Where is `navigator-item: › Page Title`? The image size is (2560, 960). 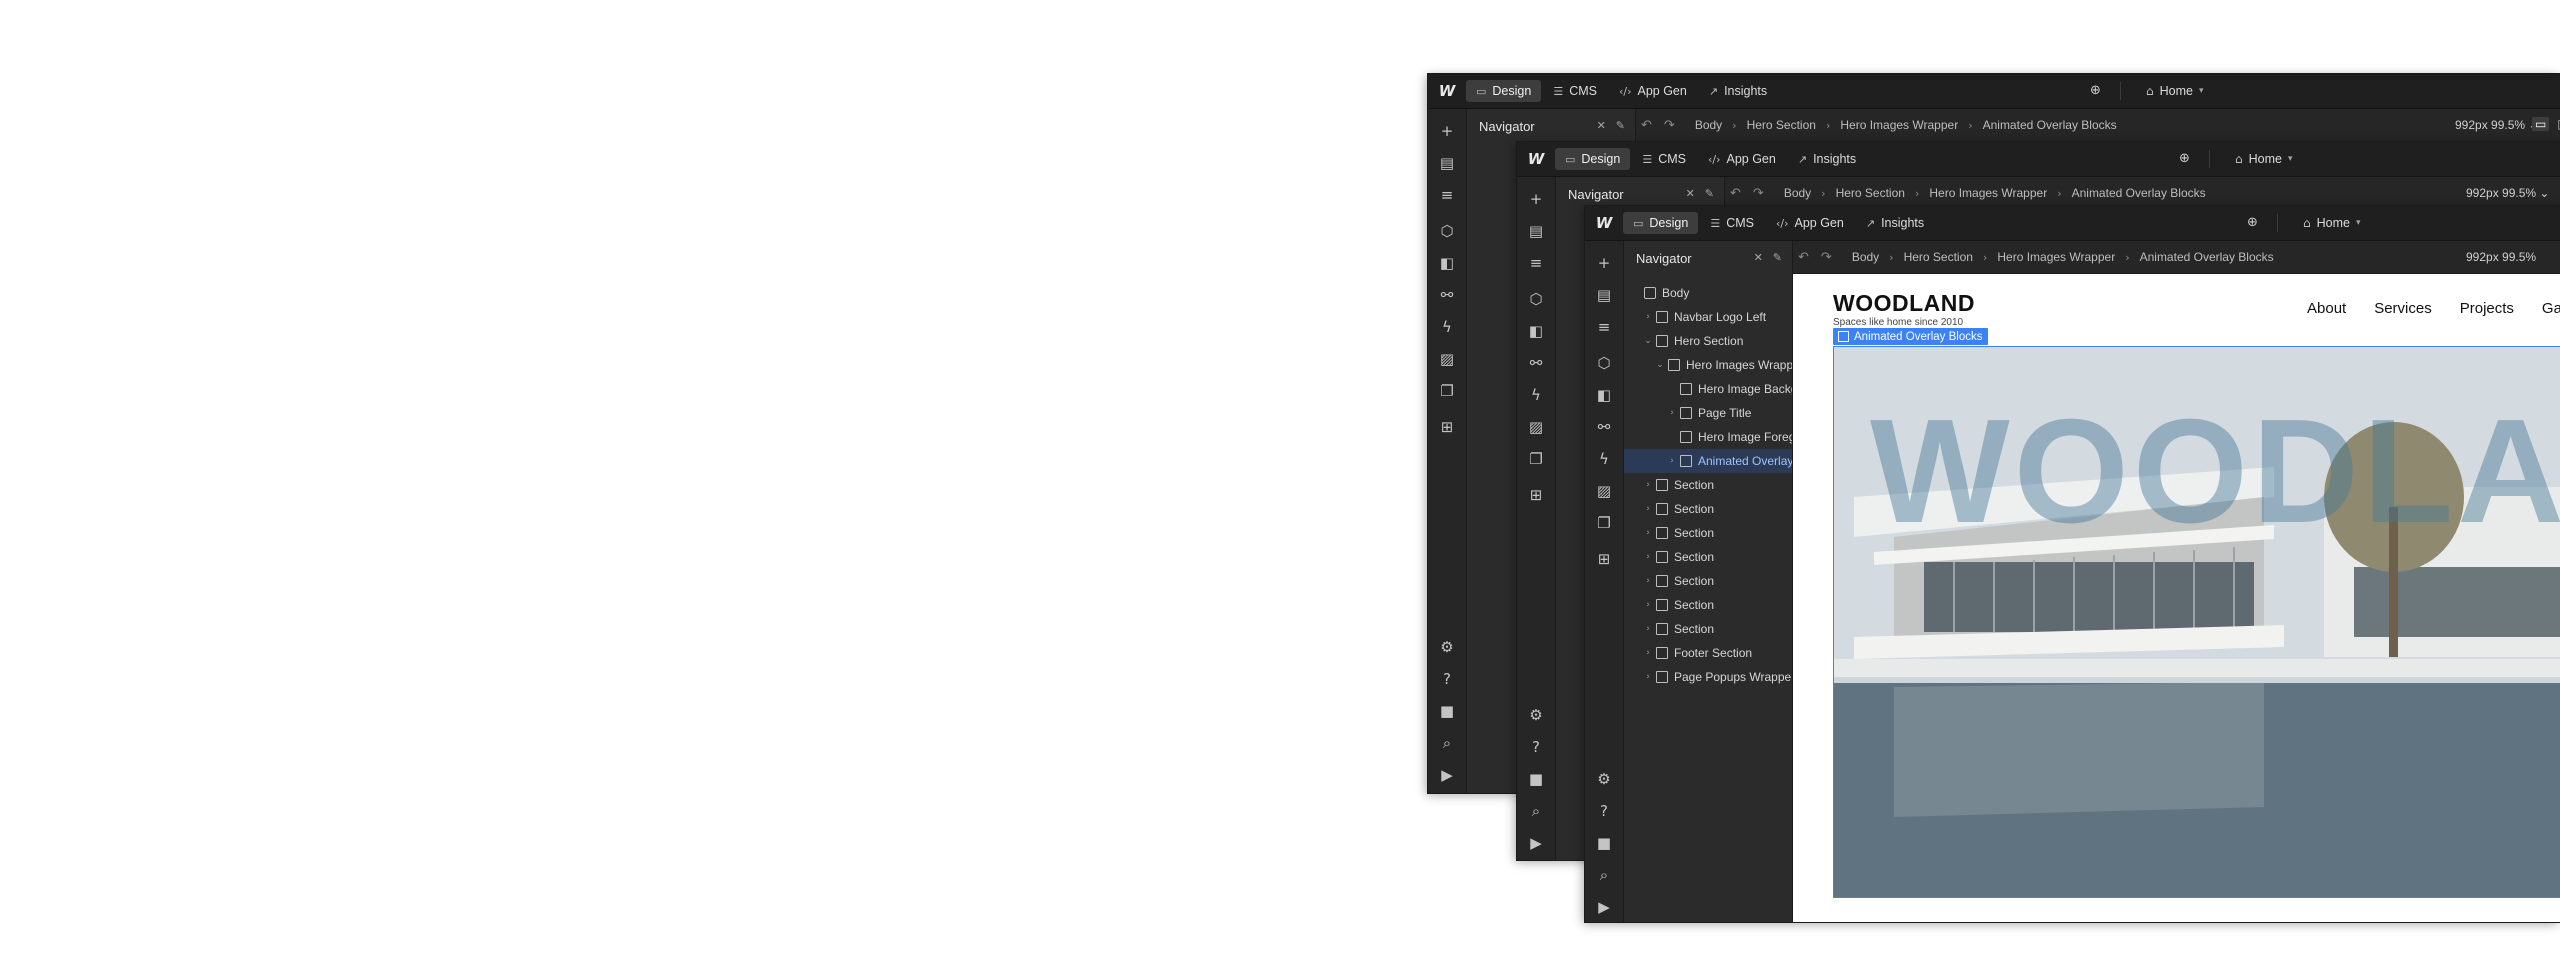 navigator-item: › Page Title is located at coordinates (1708, 413).